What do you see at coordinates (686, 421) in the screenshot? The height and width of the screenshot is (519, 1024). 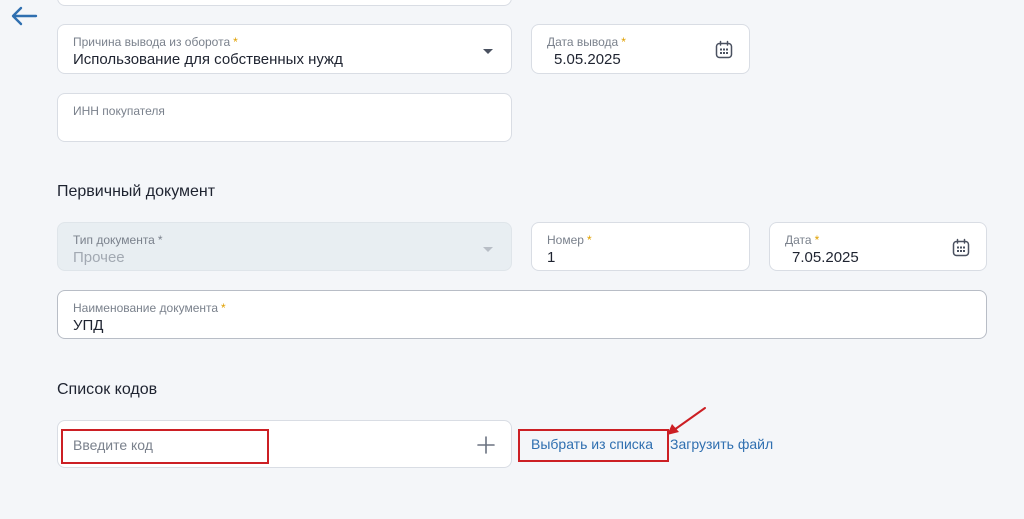 I see `annotation-arrow-icon` at bounding box center [686, 421].